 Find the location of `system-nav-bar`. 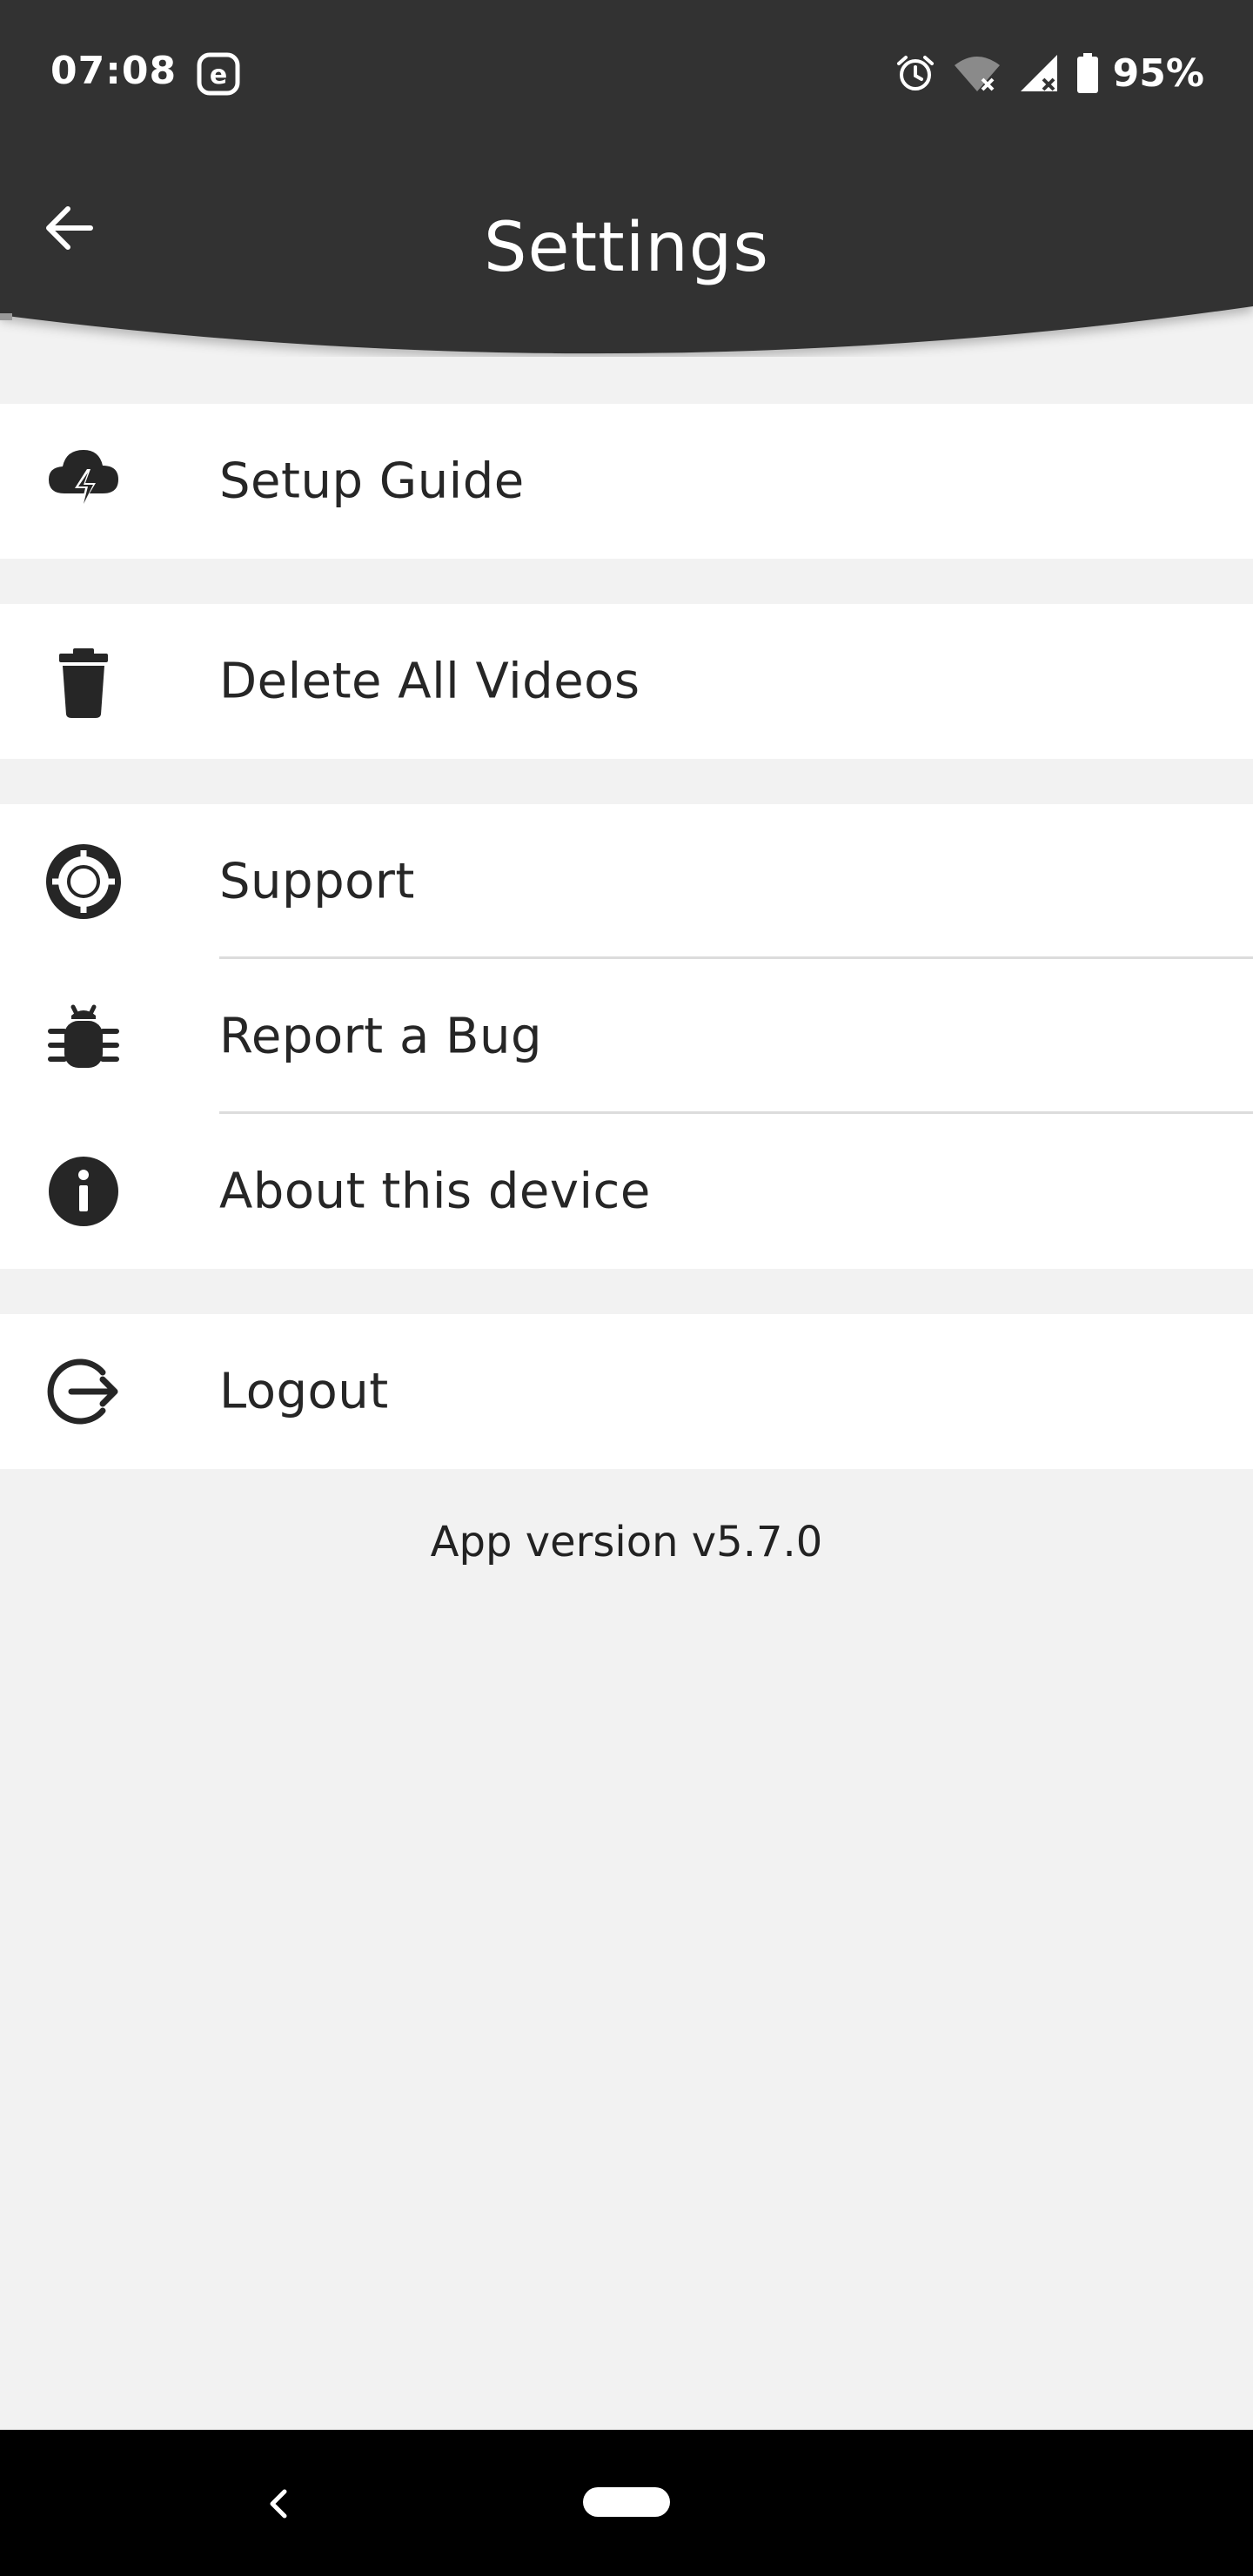

system-nav-bar is located at coordinates (626, 2503).